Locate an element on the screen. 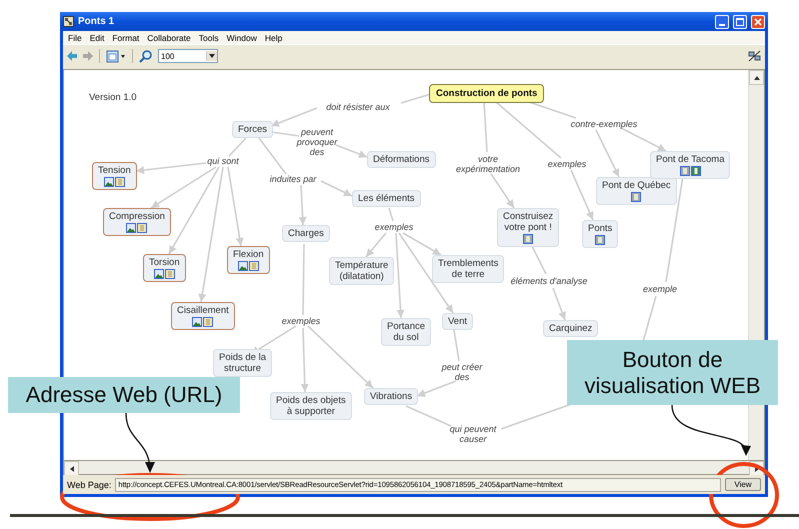 The width and height of the screenshot is (799, 529). media-icon is located at coordinates (695, 171).